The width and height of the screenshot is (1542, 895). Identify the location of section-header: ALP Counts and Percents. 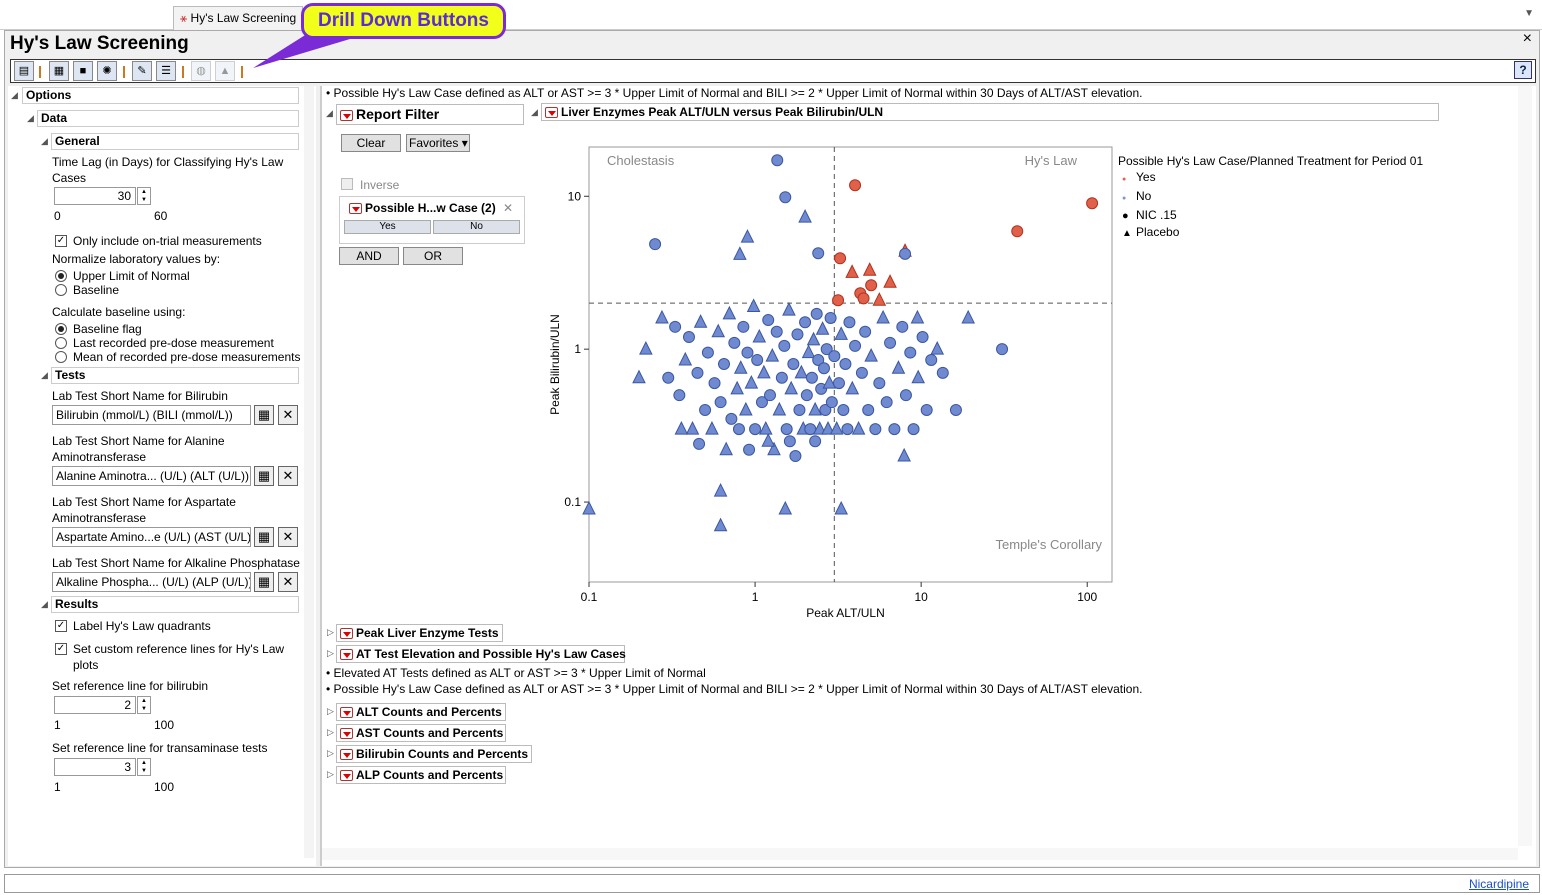
(421, 775).